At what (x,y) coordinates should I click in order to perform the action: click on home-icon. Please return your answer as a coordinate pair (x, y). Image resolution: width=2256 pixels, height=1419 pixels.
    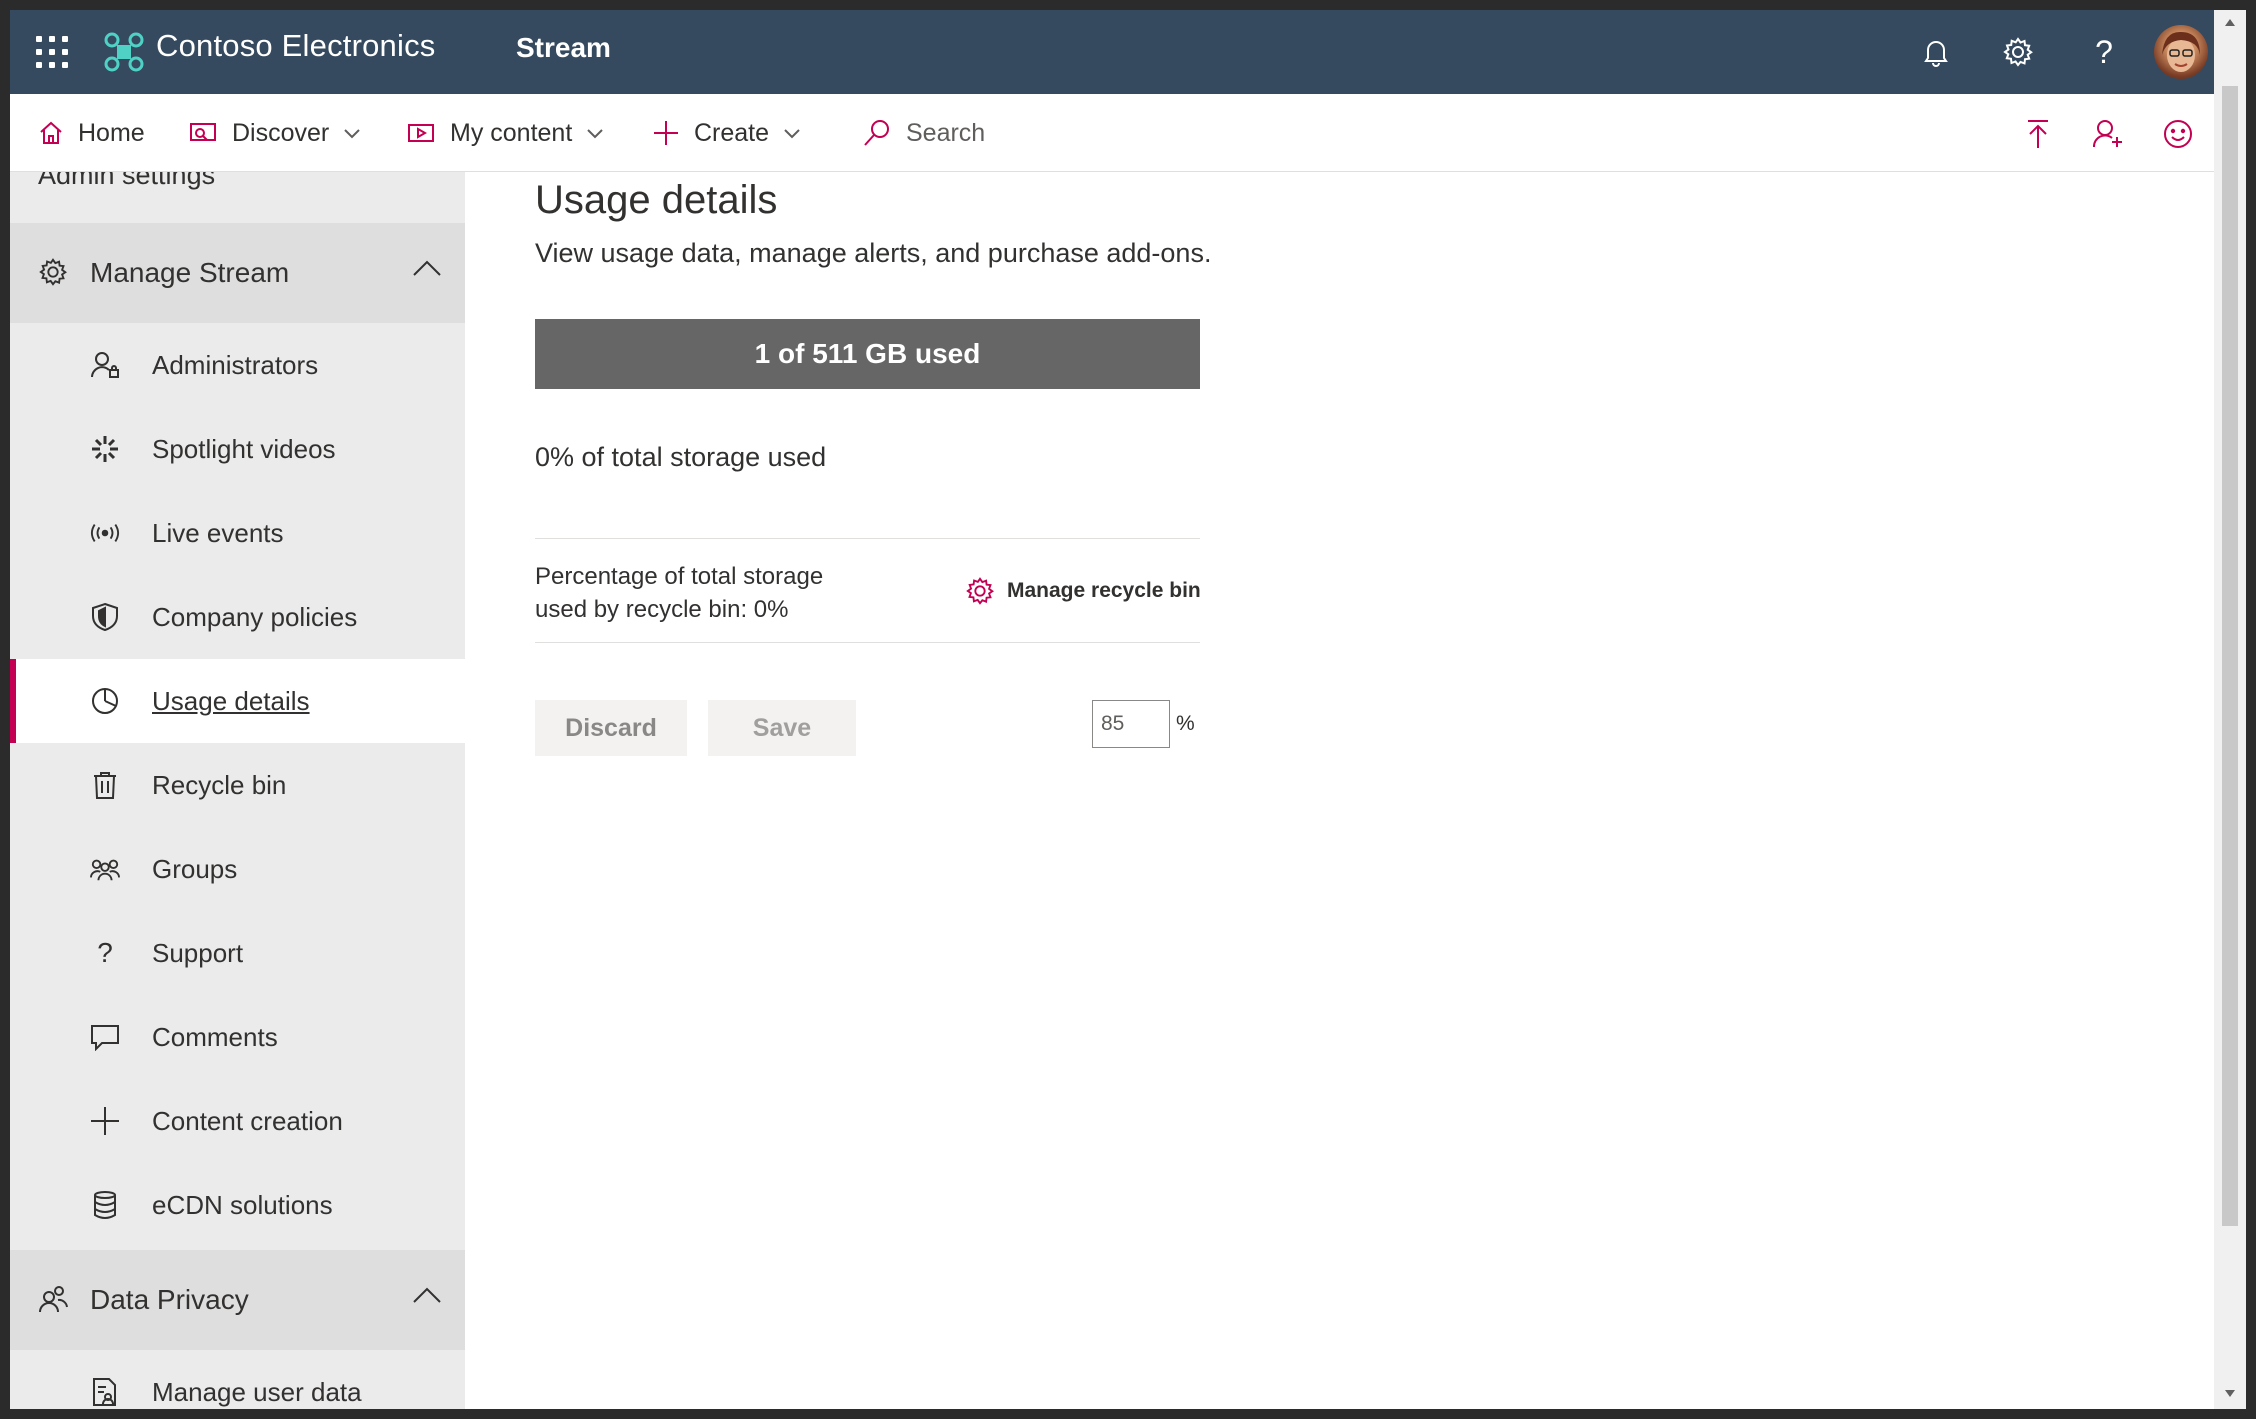
    Looking at the image, I should click on (51, 132).